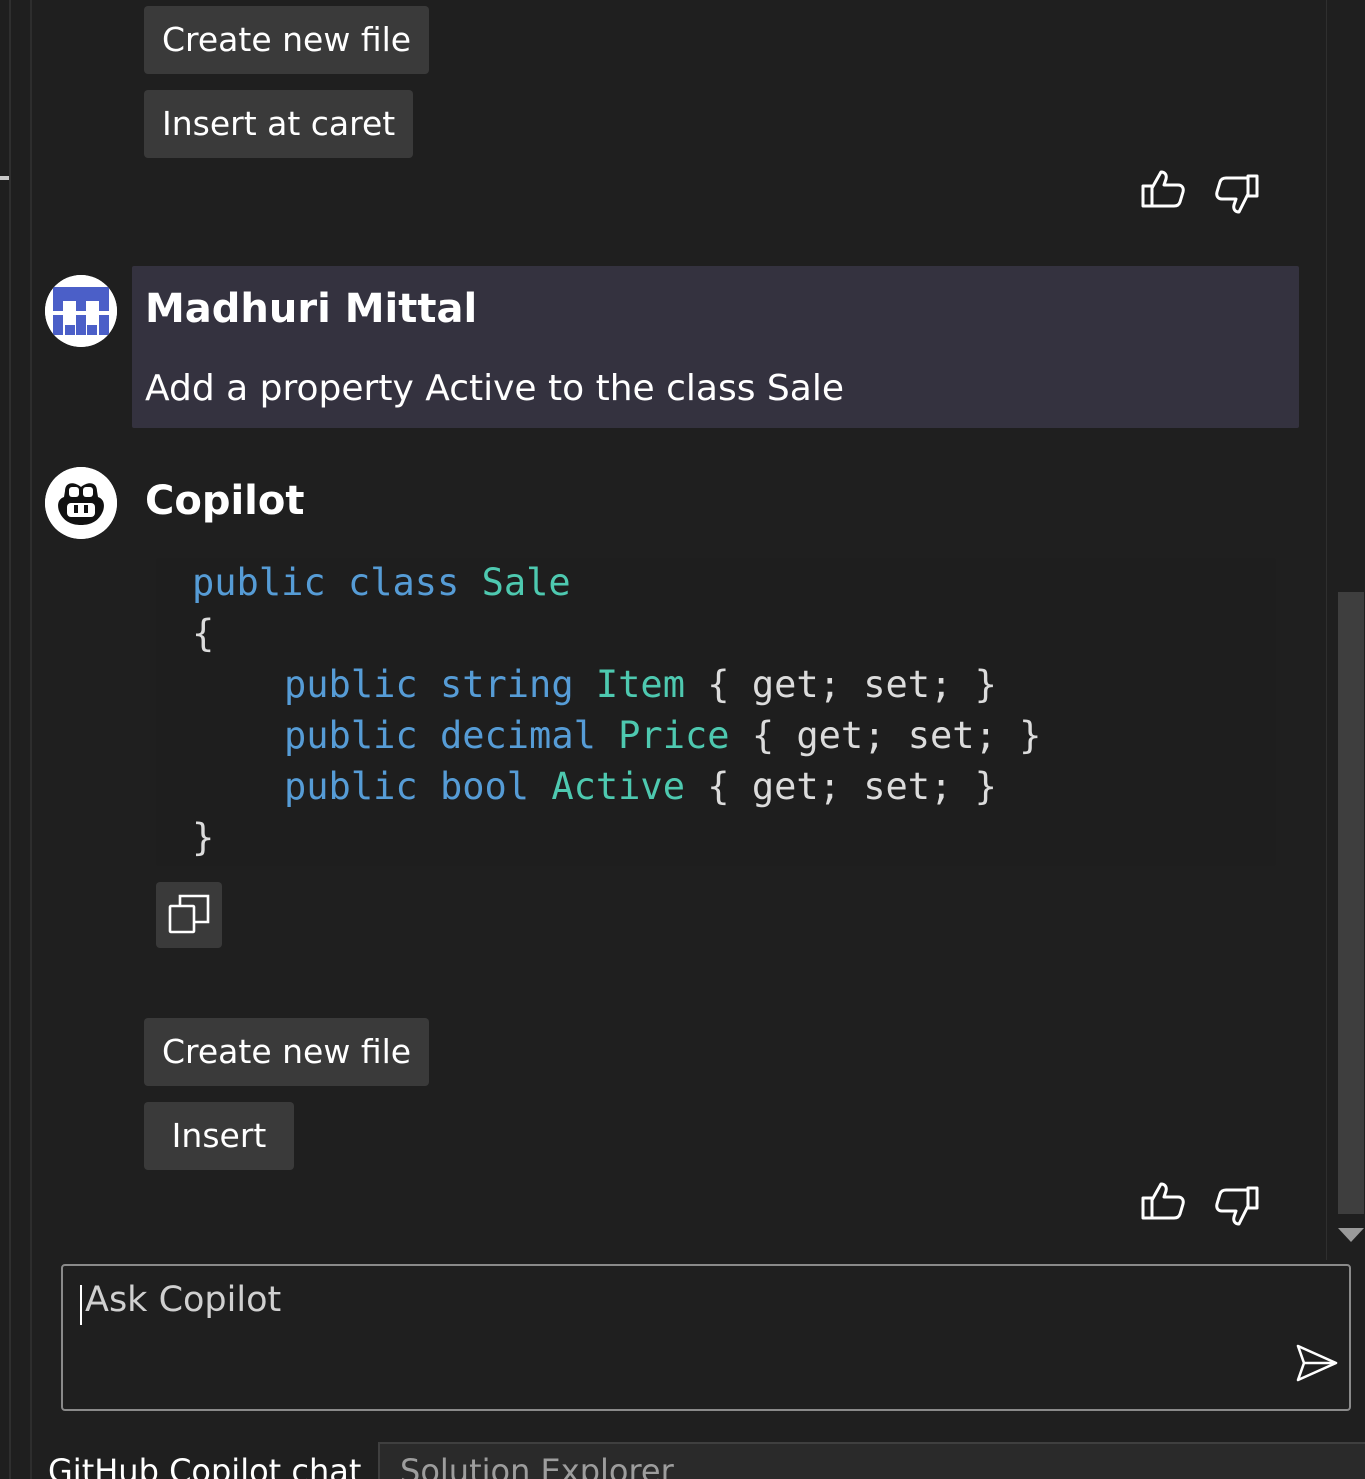 The image size is (1365, 1479). I want to click on tool-window-tabs: GitHub Copilot chat Solution Explorer, so click(697, 1459).